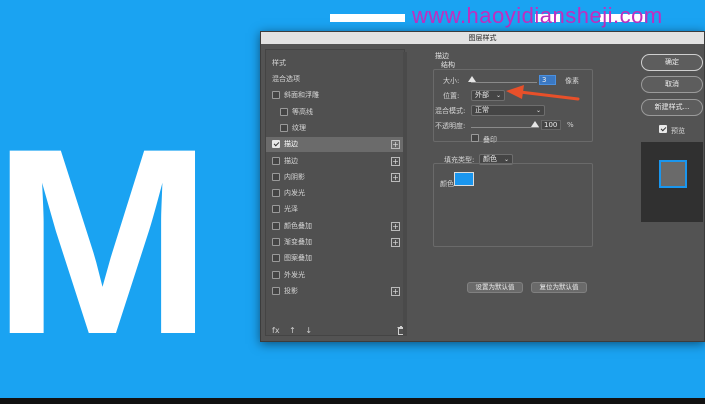  Describe the element at coordinates (495, 287) in the screenshot. I see `set-default-button: 设置为默认值` at that location.